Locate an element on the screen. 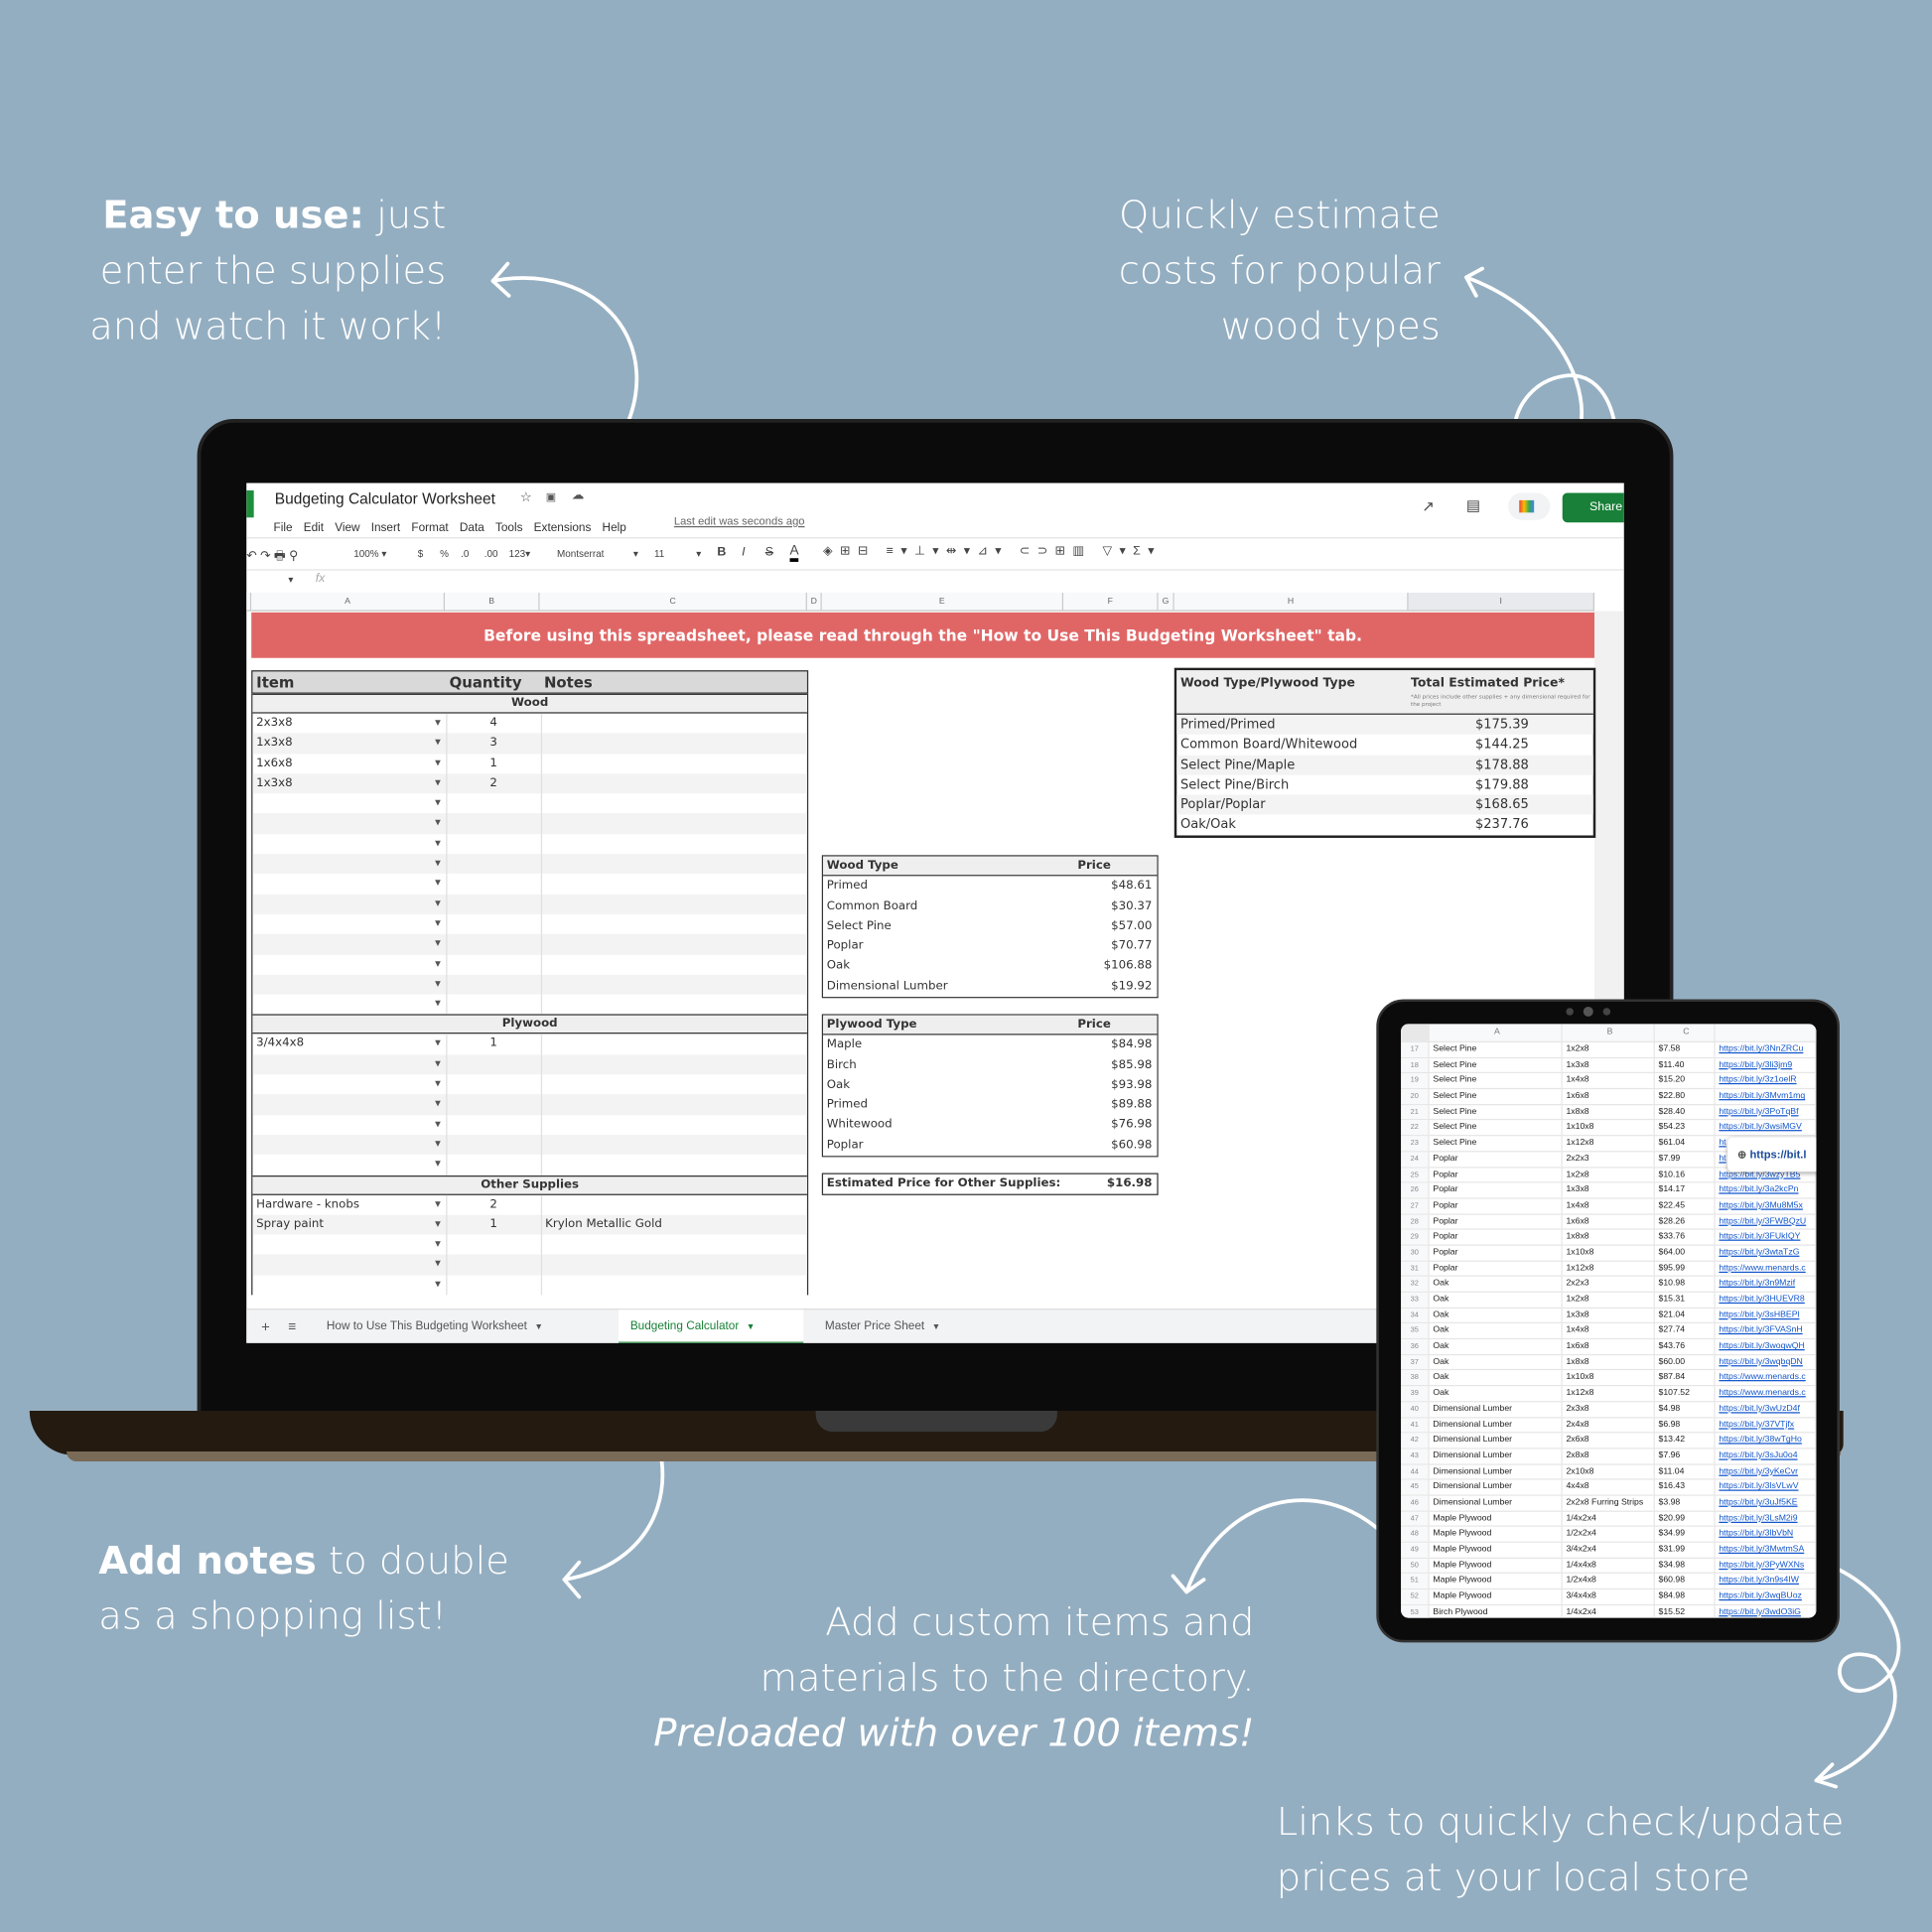 This screenshot has height=1932, width=1932. price-cell: $85.98 is located at coordinates (1095, 1065).